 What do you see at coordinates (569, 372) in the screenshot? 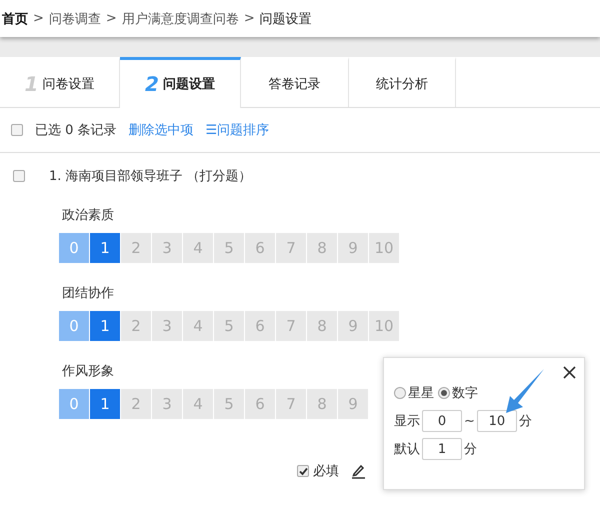
I see `close-icon` at bounding box center [569, 372].